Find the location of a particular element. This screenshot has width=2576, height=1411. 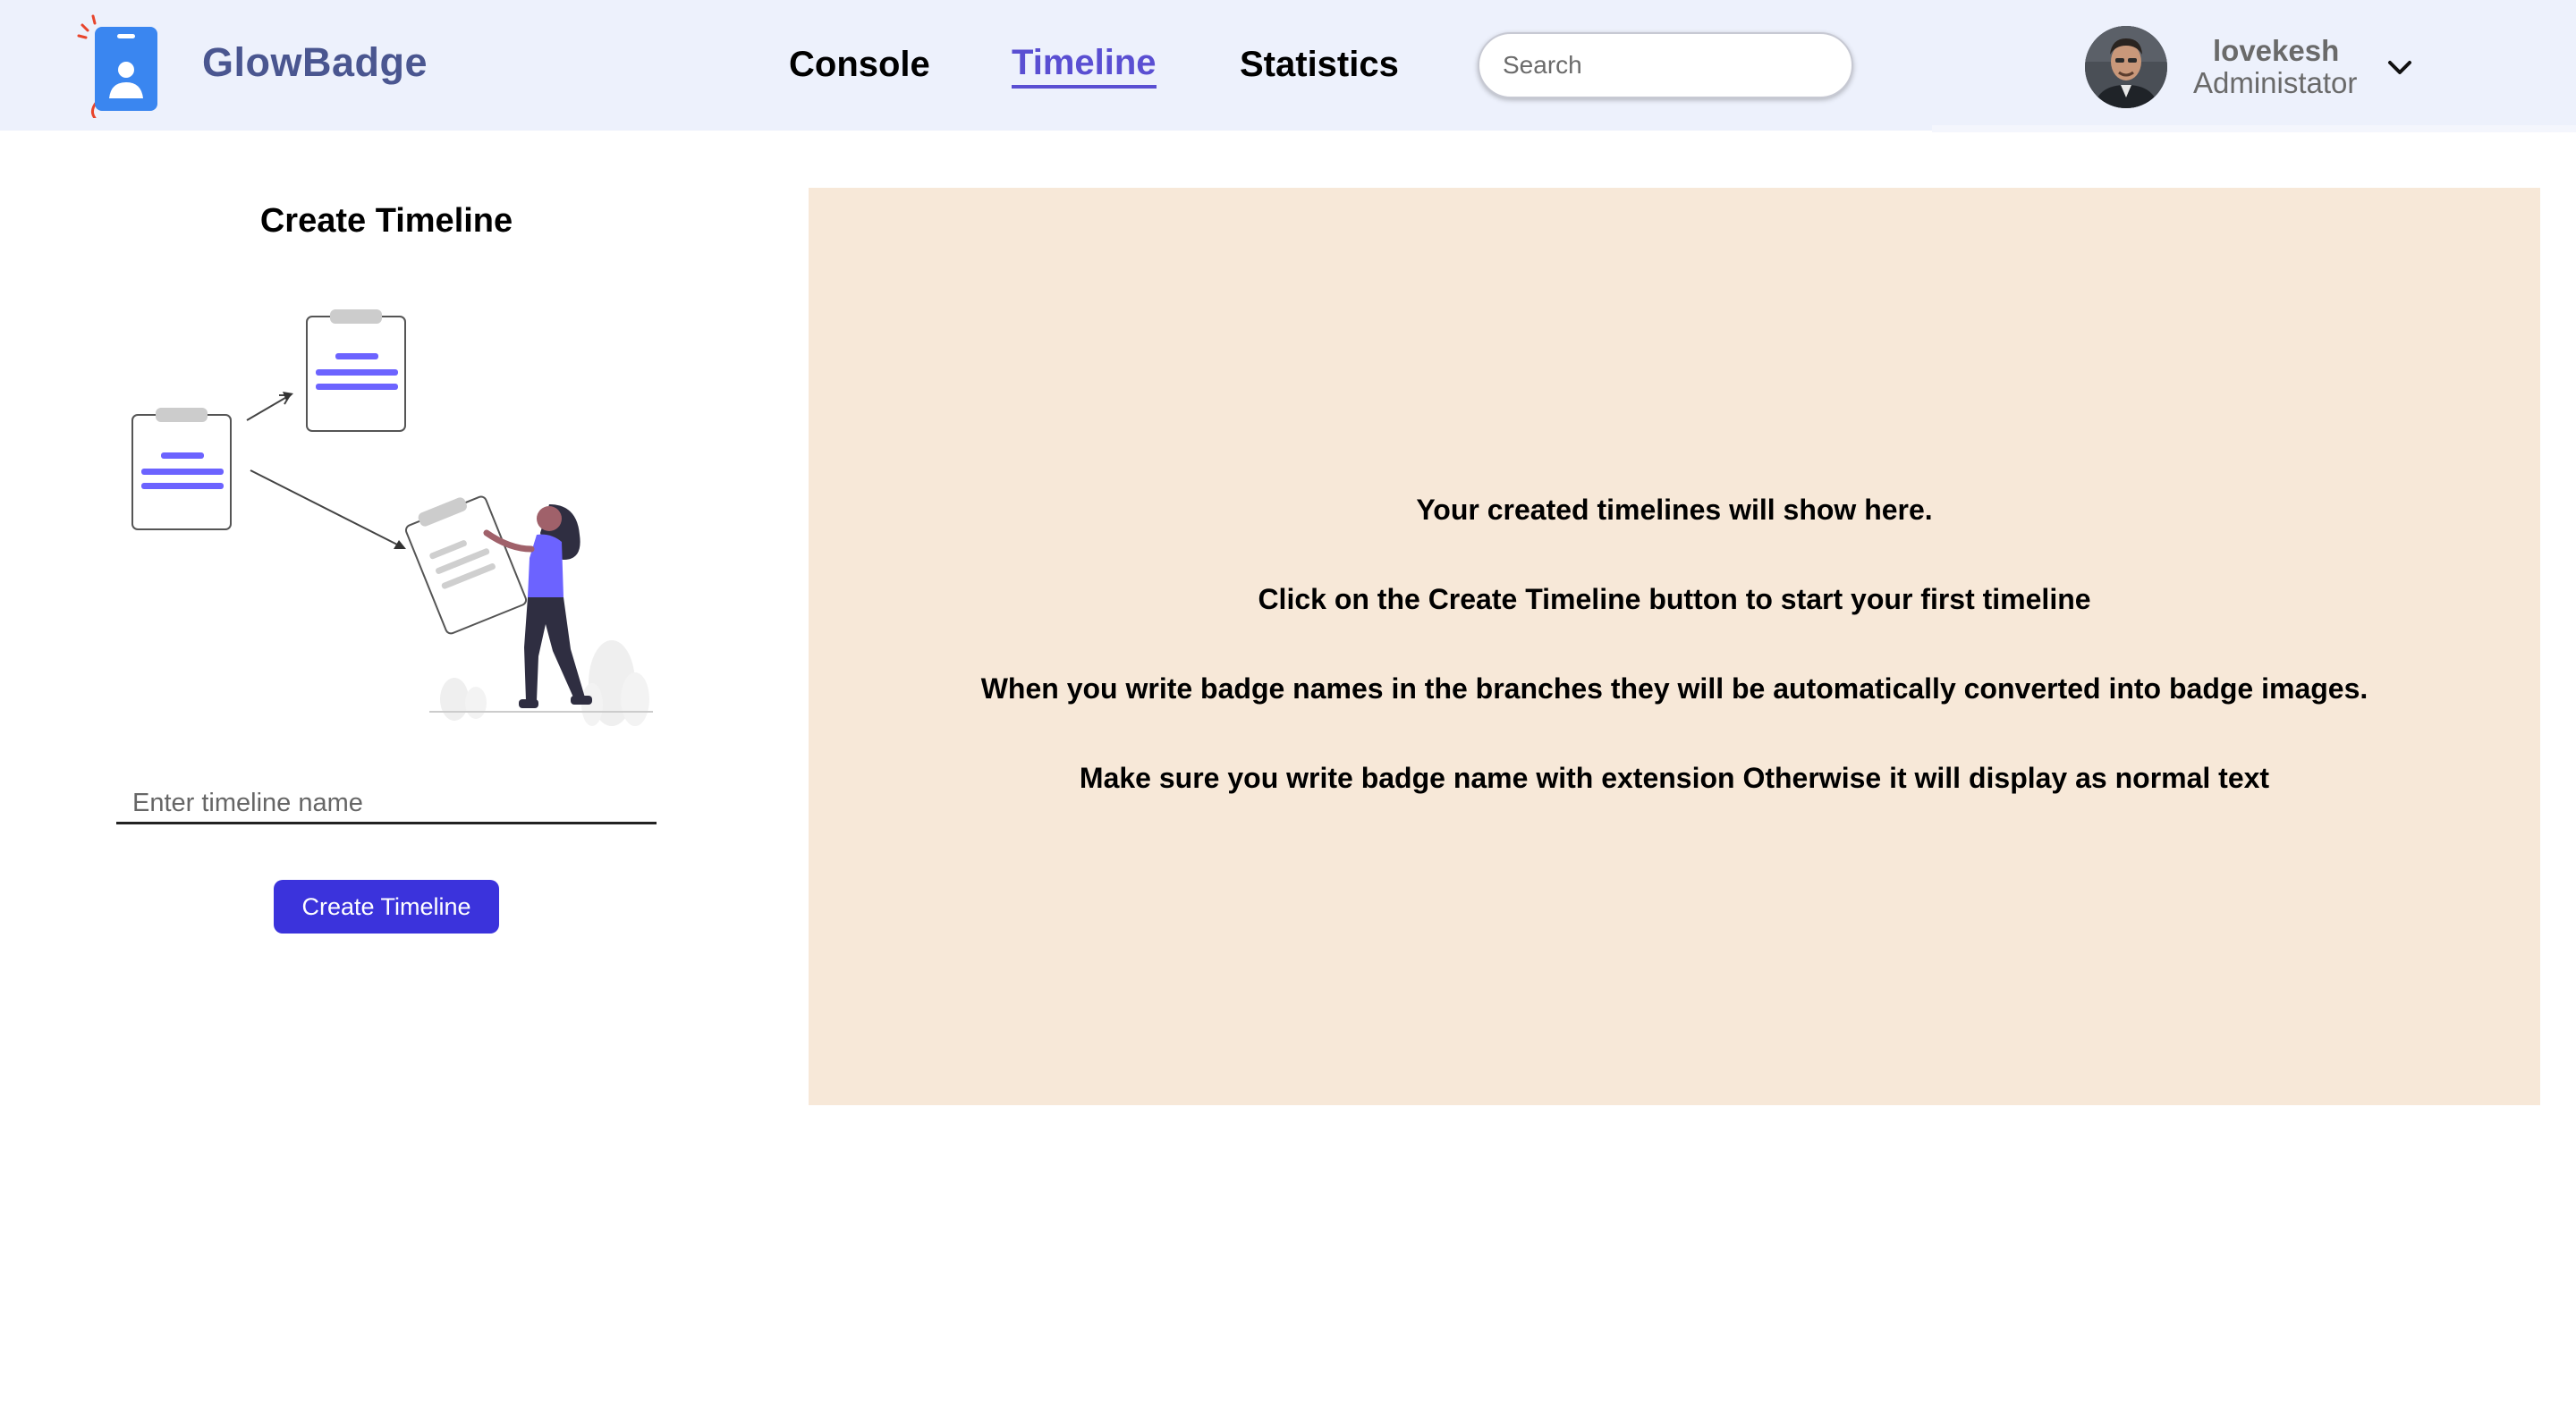

brand-name: GlowBadge is located at coordinates (315, 63).